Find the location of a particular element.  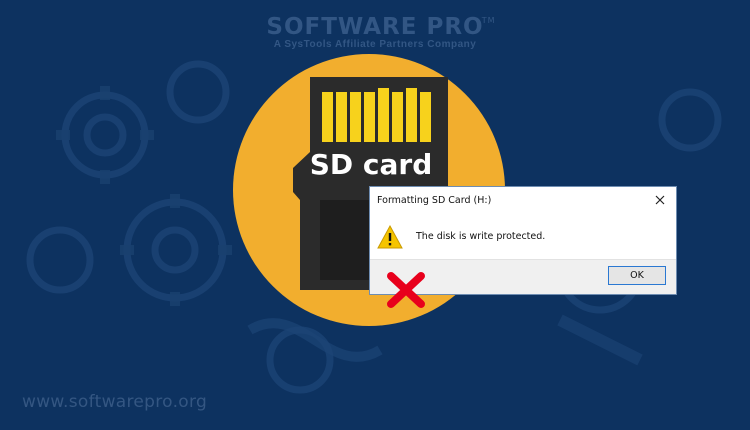

dialog-message: The disk is write protected. is located at coordinates (481, 236).